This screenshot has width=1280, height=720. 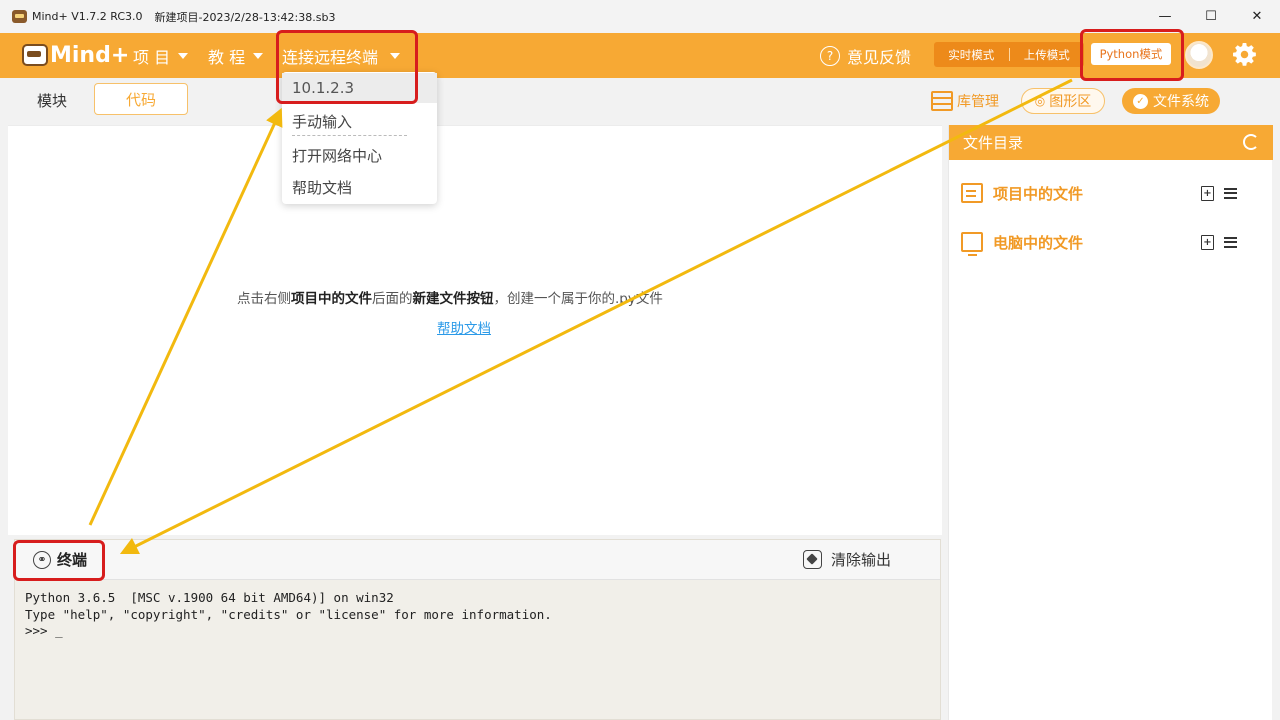 What do you see at coordinates (972, 193) in the screenshot?
I see `folder-icon` at bounding box center [972, 193].